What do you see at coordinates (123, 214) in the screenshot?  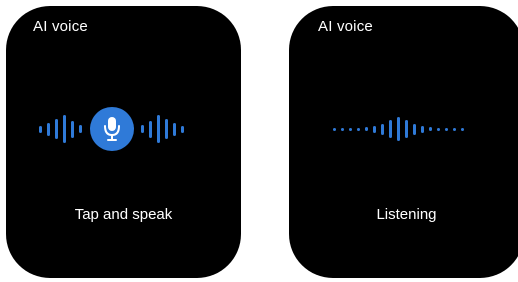 I see `screen-caption: Tap and speak` at bounding box center [123, 214].